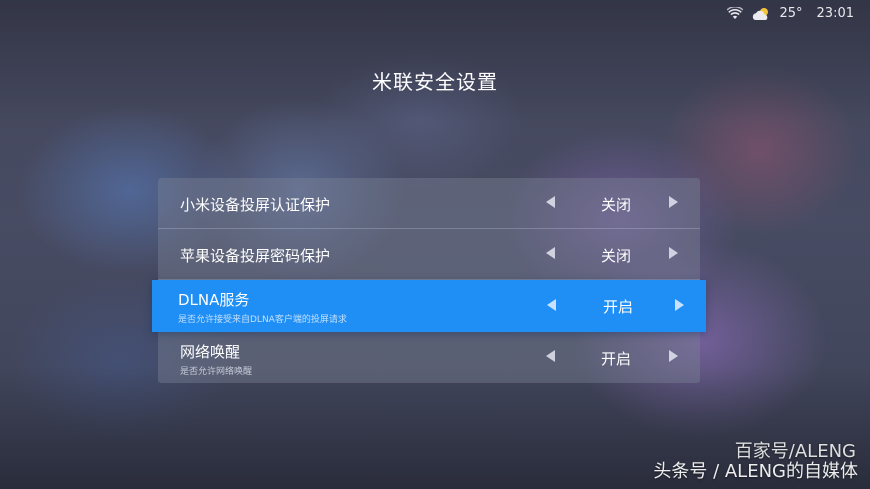  Describe the element at coordinates (755, 471) in the screenshot. I see `watermark-toutiao: 头条号 / ALENG的自媒体` at that location.